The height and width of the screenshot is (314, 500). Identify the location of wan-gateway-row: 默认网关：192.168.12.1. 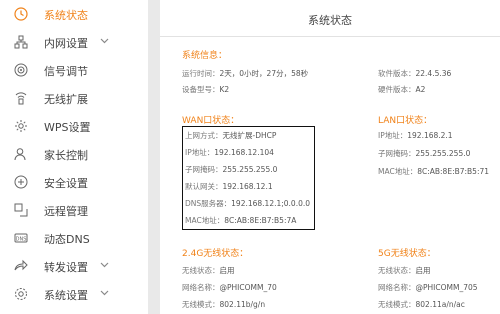
(229, 186).